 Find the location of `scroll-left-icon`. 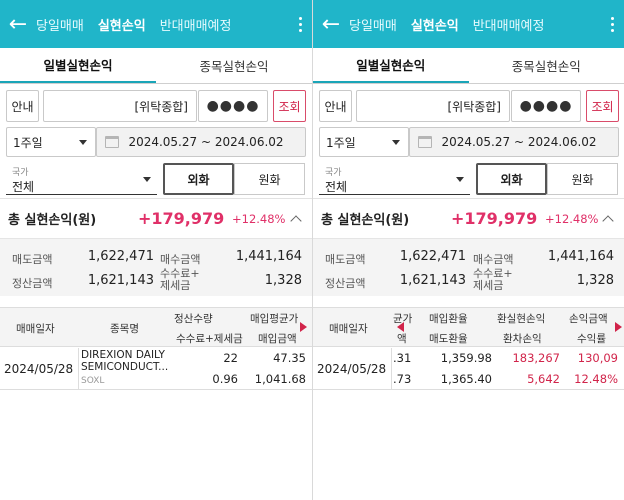

scroll-left-icon is located at coordinates (400, 327).